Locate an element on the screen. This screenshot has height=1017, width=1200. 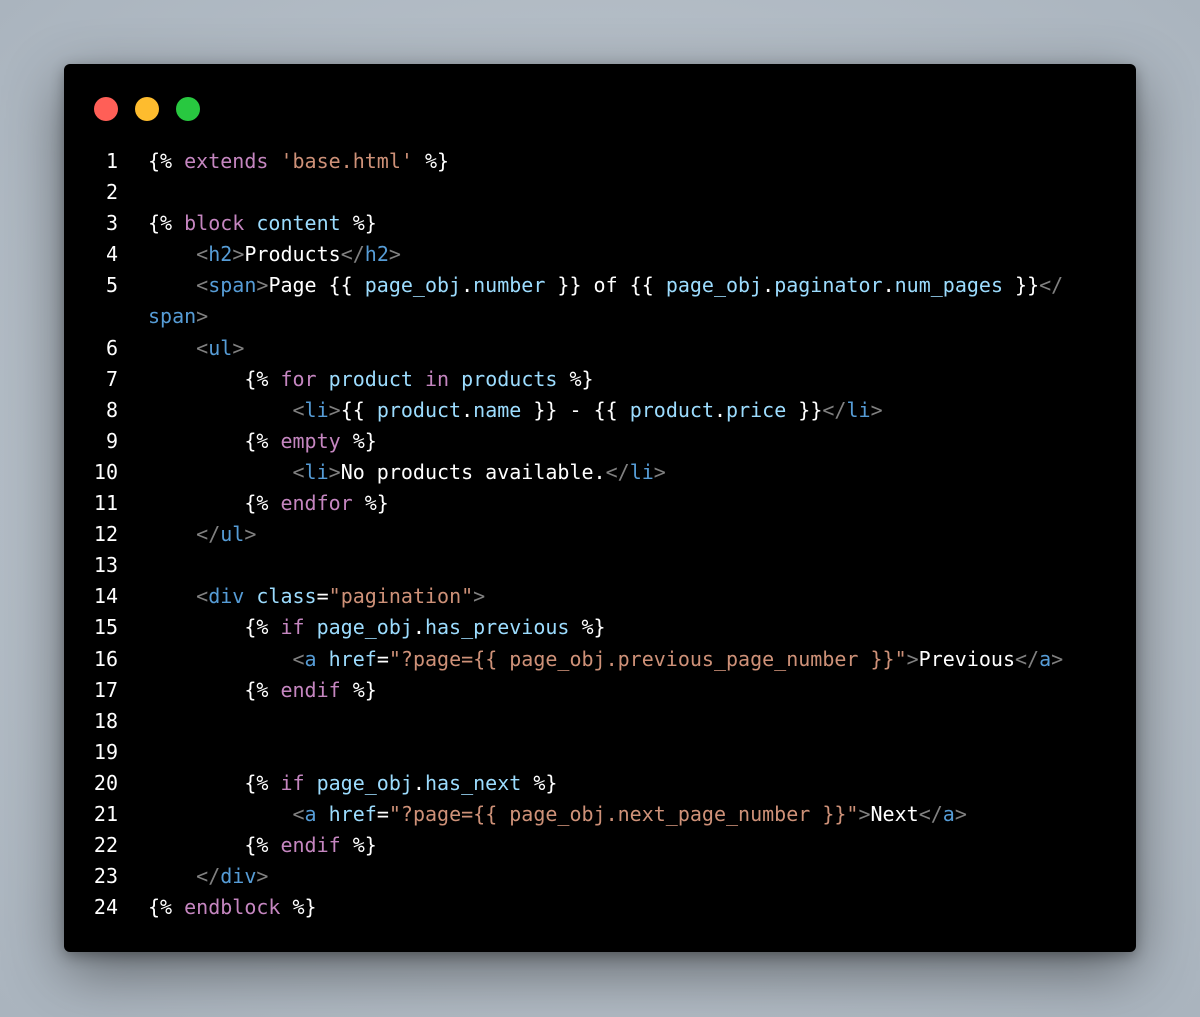
line-number: 13 is located at coordinates (105, 565).